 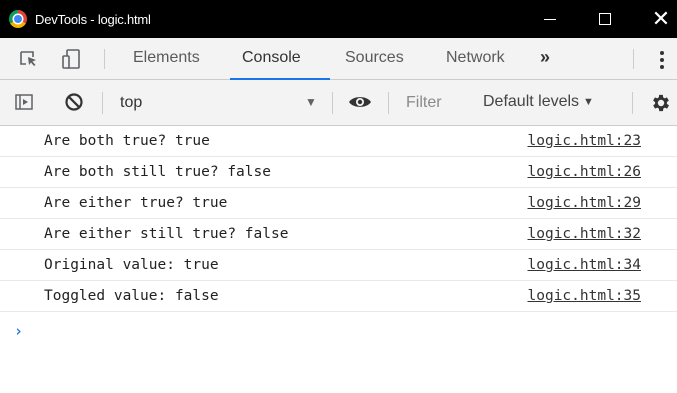 I want to click on close-button: ✕, so click(x=658, y=19).